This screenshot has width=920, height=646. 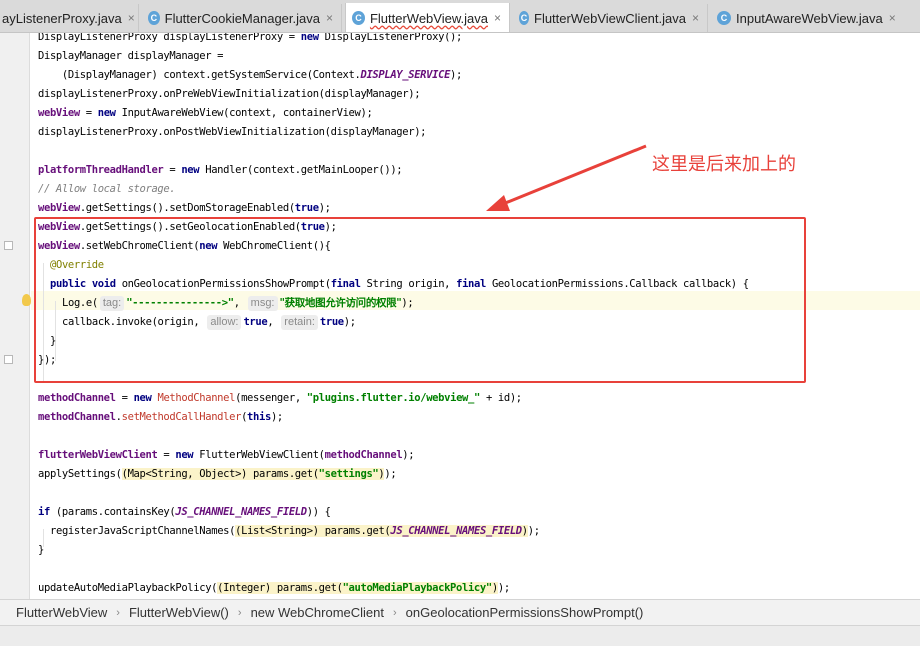 I want to click on tab-flutter-cookie-manager: C FlutterCookieManager.java ×, so click(x=242, y=18).